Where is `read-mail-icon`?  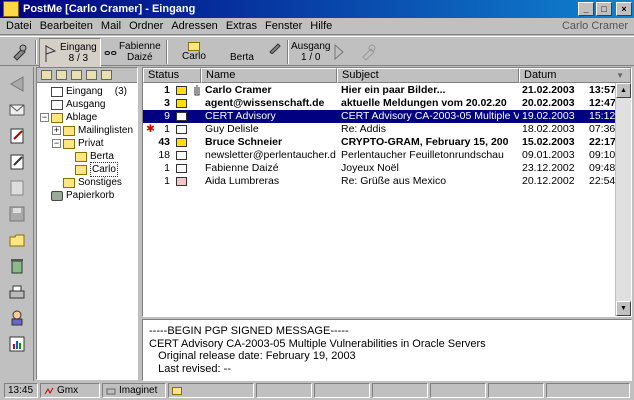
read-mail-icon is located at coordinates (181, 116).